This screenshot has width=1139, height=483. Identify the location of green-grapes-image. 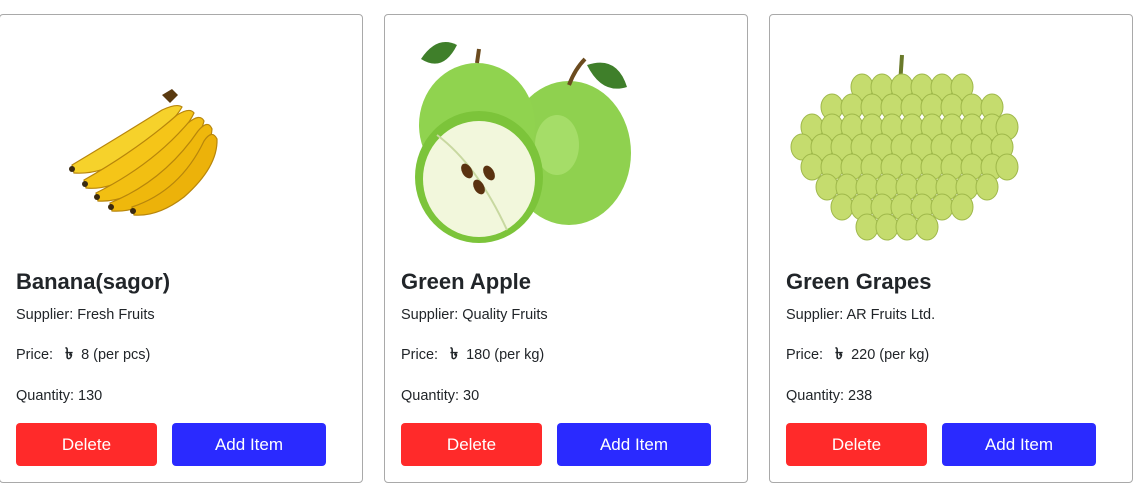
(951, 144).